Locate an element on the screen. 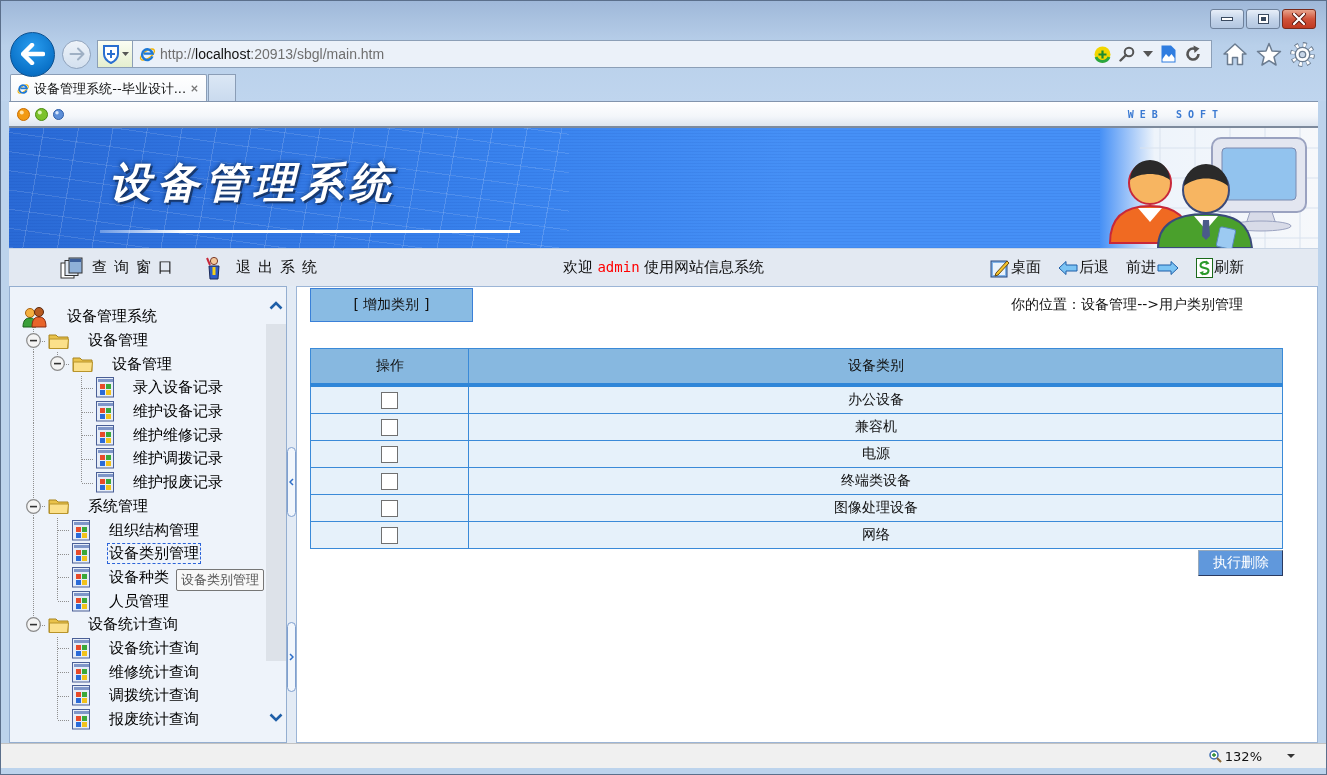  url-text: http://localhost:20913/sbgl/main.htm is located at coordinates (272, 54).